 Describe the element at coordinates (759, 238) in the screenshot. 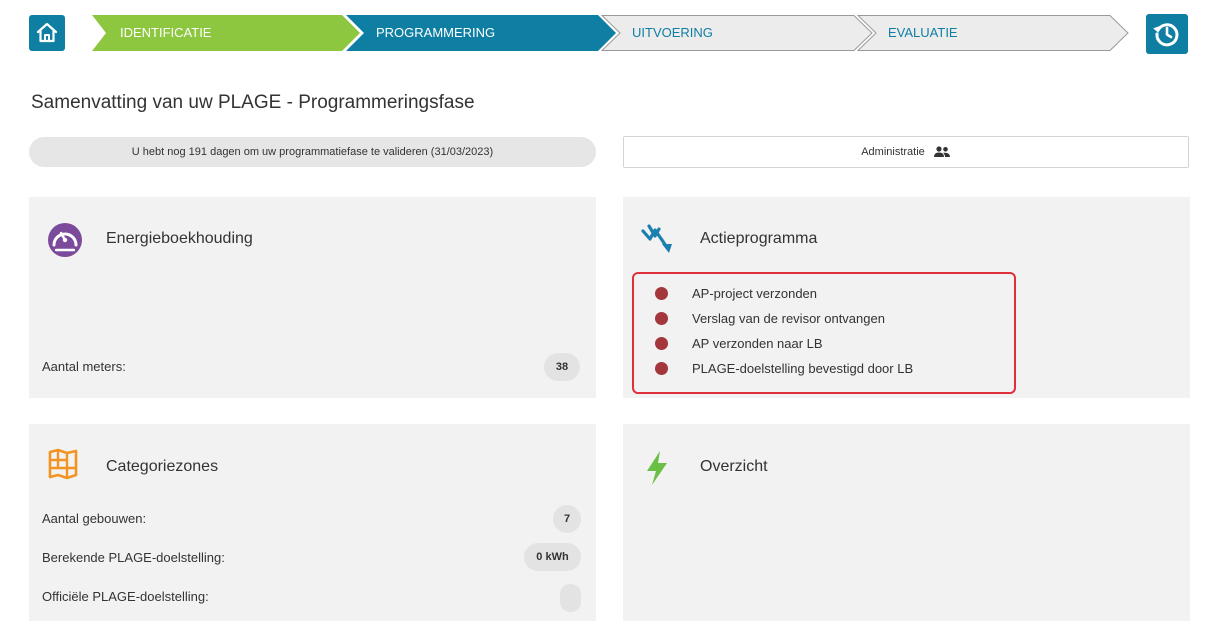

I see `action-program-title: Actieprogramma` at that location.